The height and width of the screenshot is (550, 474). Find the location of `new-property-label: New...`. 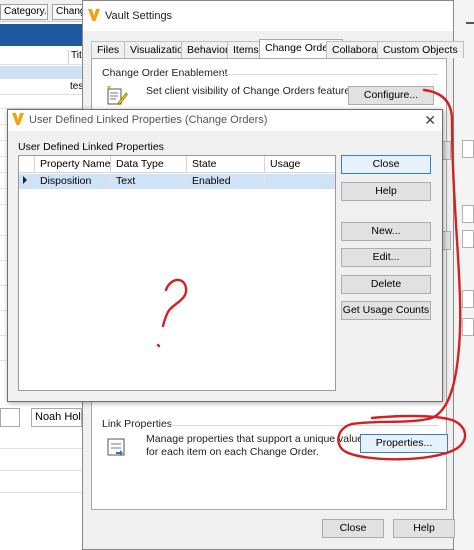

new-property-label: New... is located at coordinates (386, 231).